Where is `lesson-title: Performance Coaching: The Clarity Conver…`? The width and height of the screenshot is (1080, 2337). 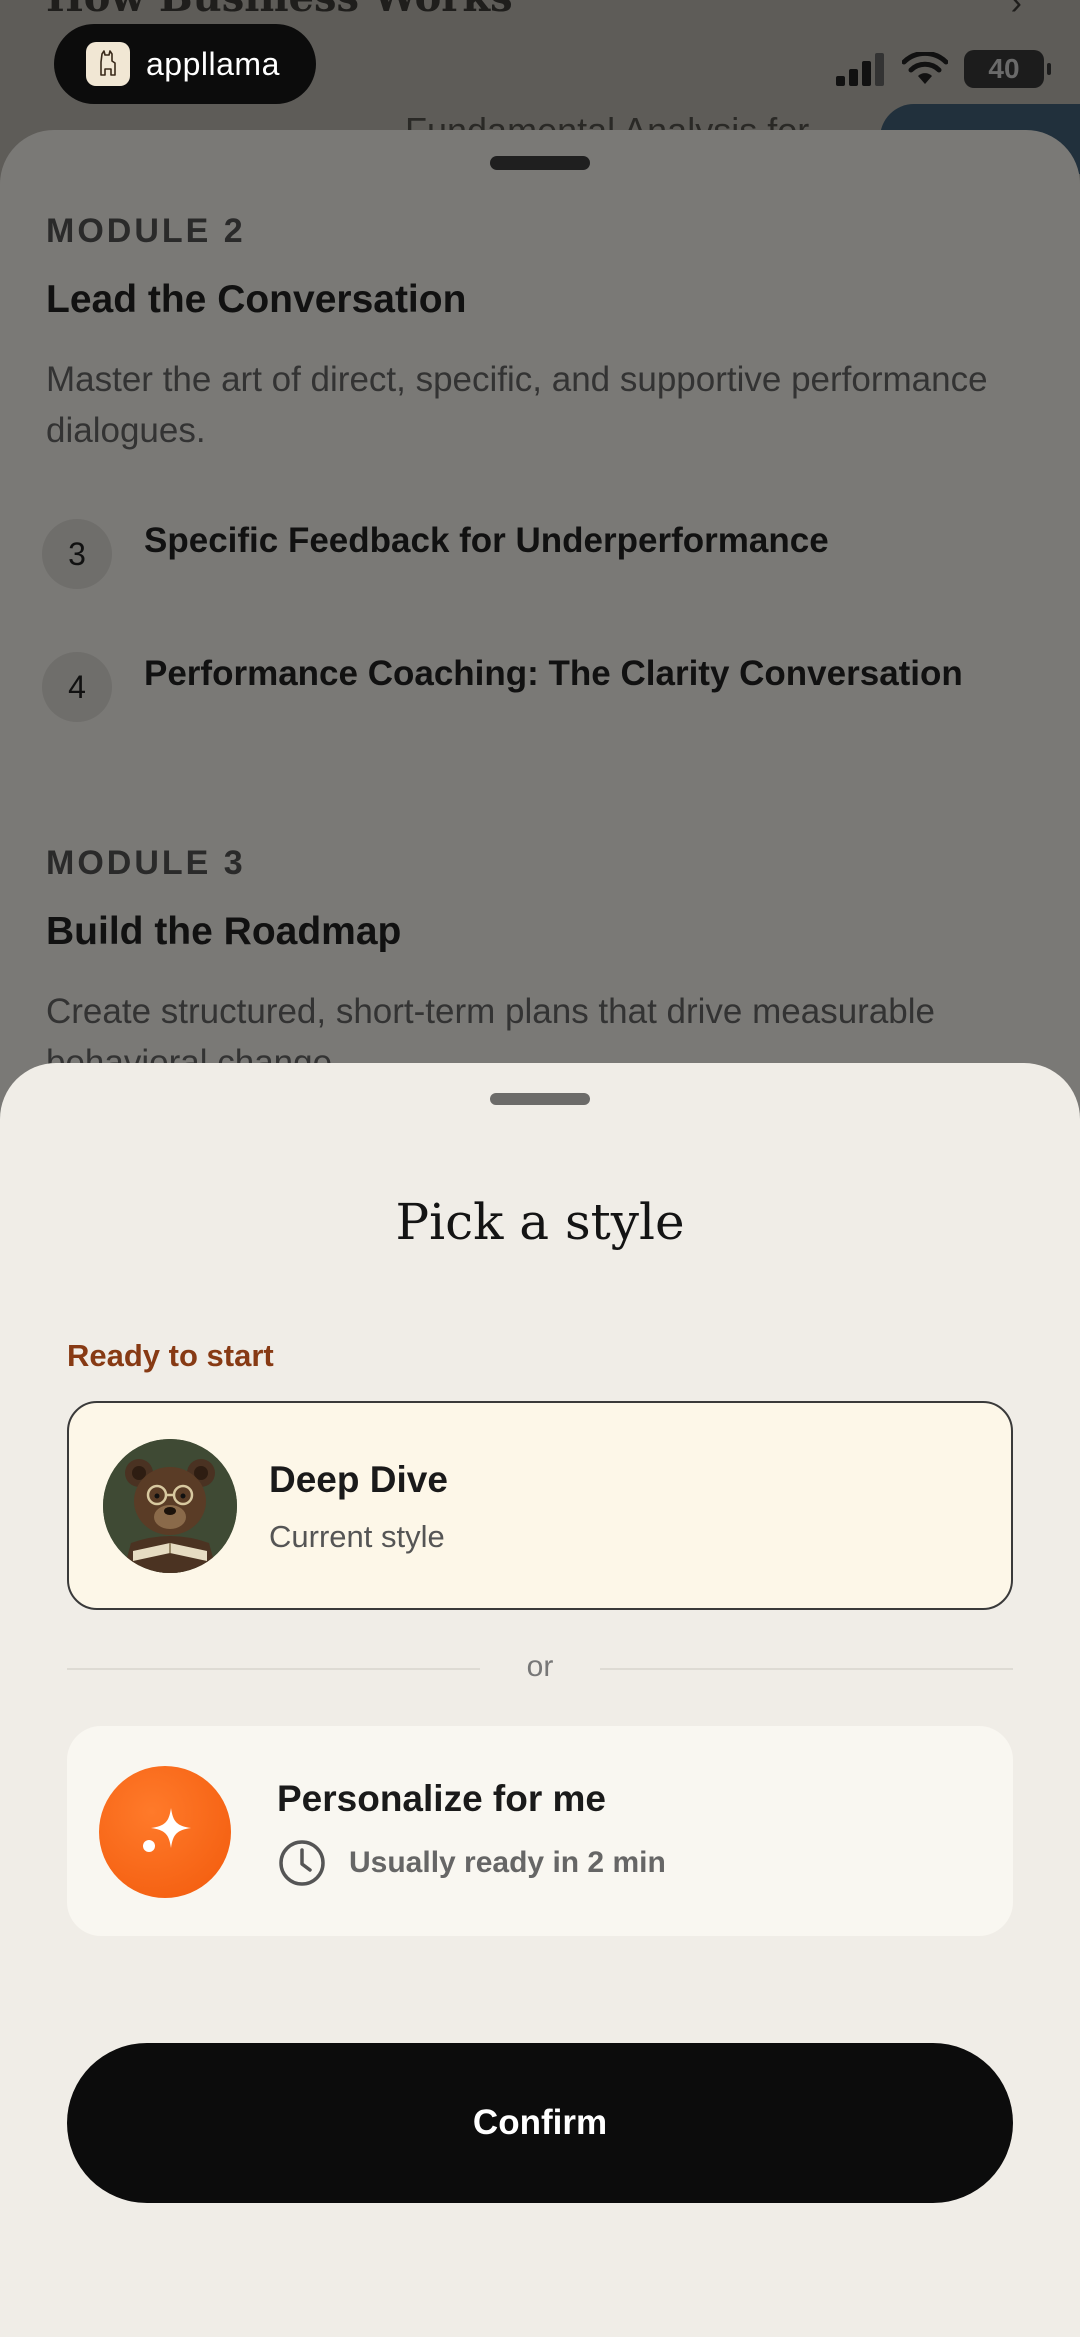 lesson-title: Performance Coaching: The Clarity Conver… is located at coordinates (553, 673).